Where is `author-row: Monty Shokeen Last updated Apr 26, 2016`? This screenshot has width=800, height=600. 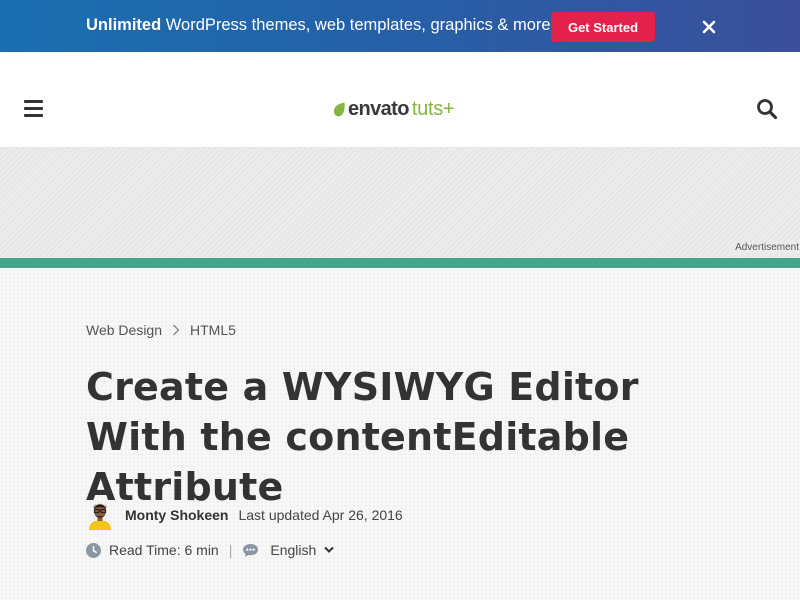 author-row: Monty Shokeen Last updated Apr 26, 2016 is located at coordinates (244, 515).